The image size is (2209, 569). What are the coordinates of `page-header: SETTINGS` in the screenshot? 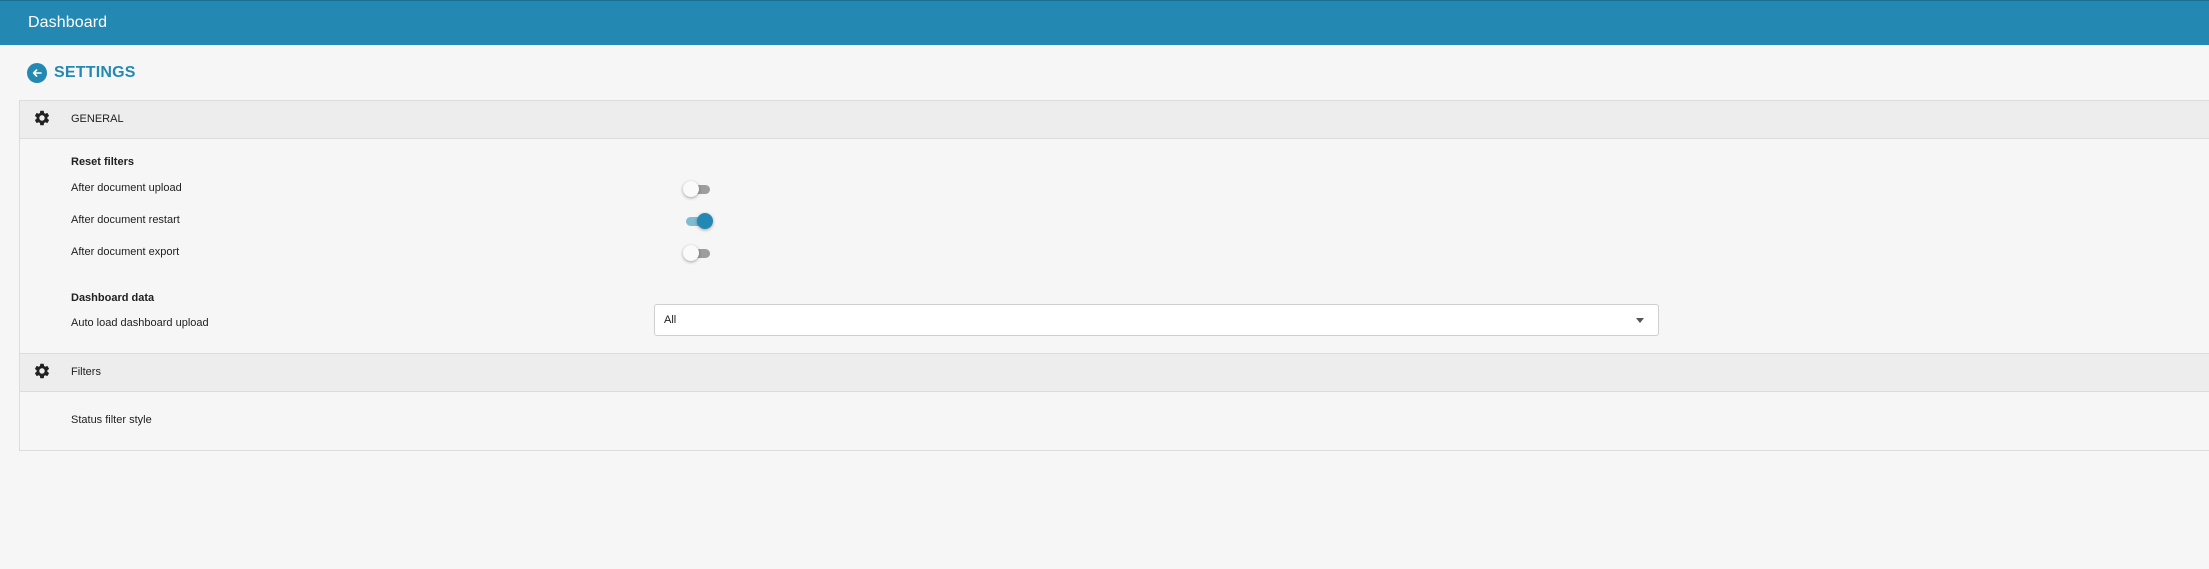 It's located at (81, 73).